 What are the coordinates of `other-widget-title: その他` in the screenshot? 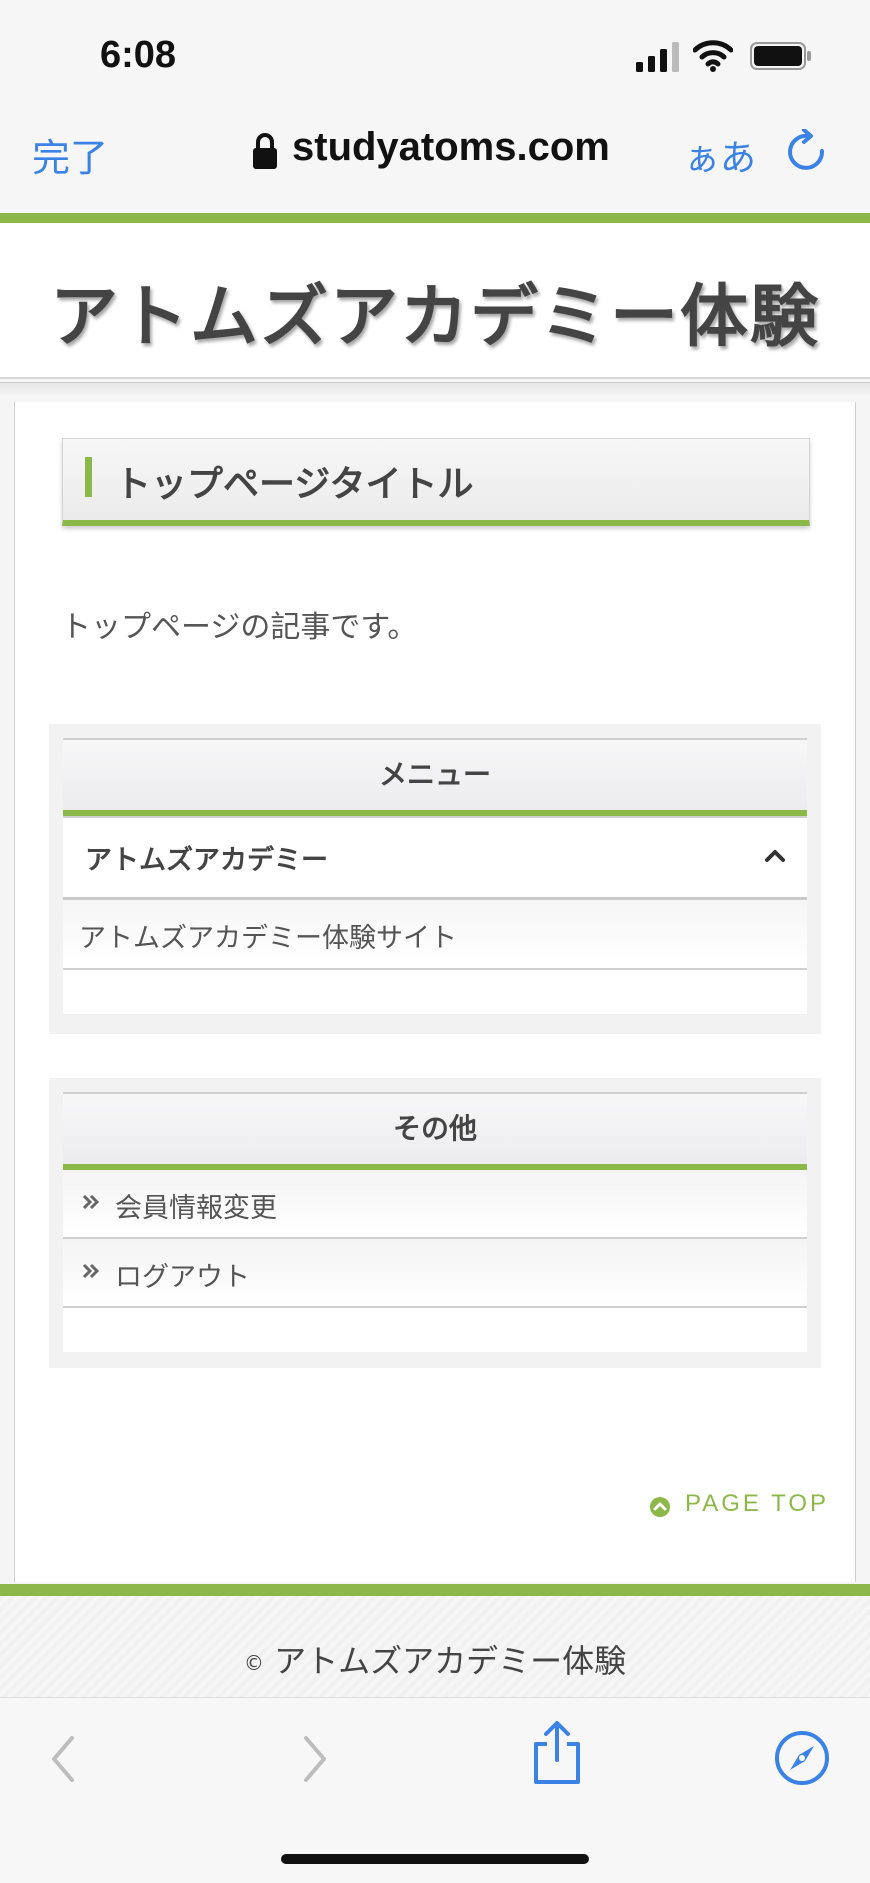 It's located at (435, 1131).